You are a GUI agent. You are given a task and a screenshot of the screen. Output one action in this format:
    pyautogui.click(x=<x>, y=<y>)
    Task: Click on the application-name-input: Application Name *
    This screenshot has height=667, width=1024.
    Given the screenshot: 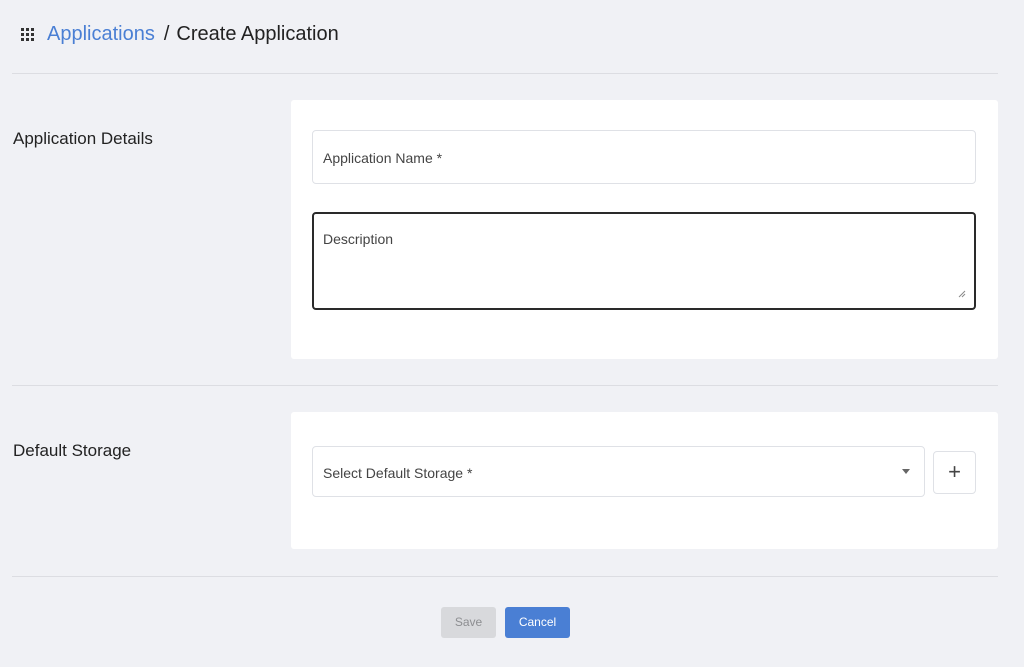 What is the action you would take?
    pyautogui.click(x=644, y=157)
    